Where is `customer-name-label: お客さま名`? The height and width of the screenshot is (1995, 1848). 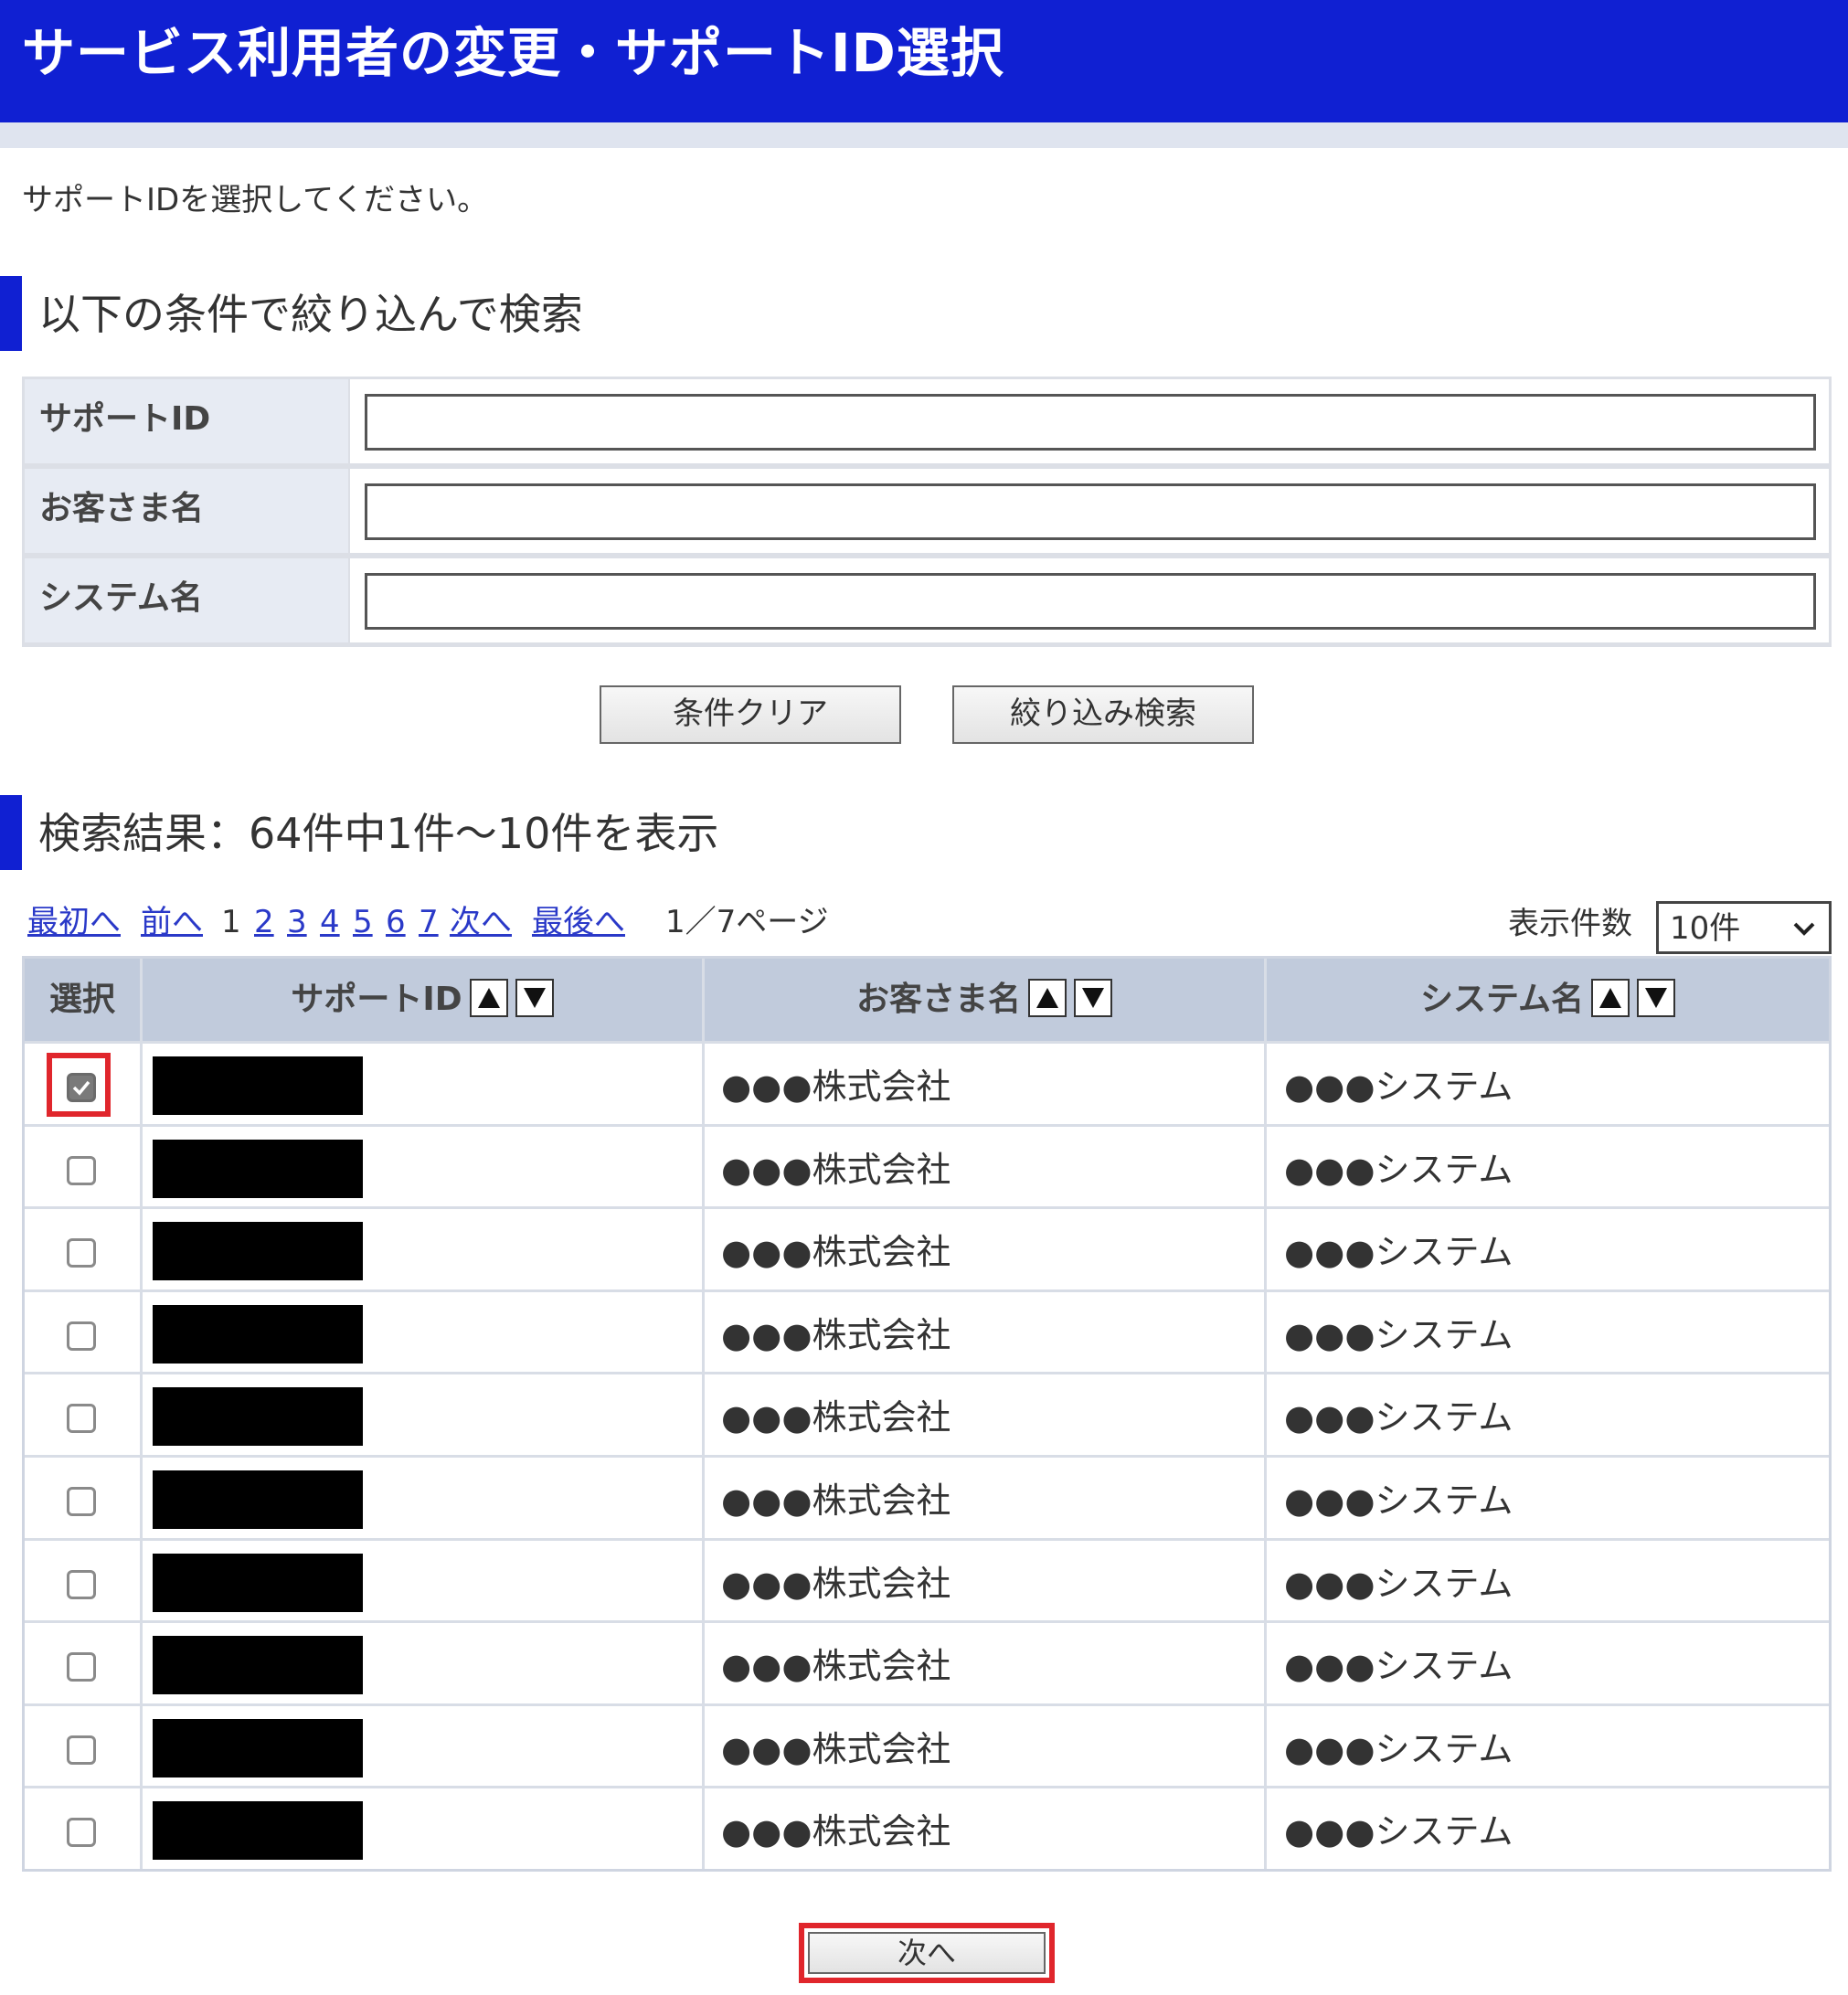
customer-name-label: お客さま名 is located at coordinates (186, 511).